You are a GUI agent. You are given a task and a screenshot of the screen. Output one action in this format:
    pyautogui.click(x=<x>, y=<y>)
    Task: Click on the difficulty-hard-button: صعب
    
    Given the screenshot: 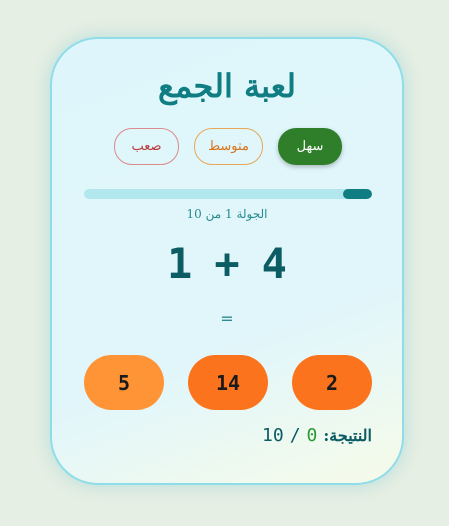 What is the action you would take?
    pyautogui.click(x=146, y=146)
    